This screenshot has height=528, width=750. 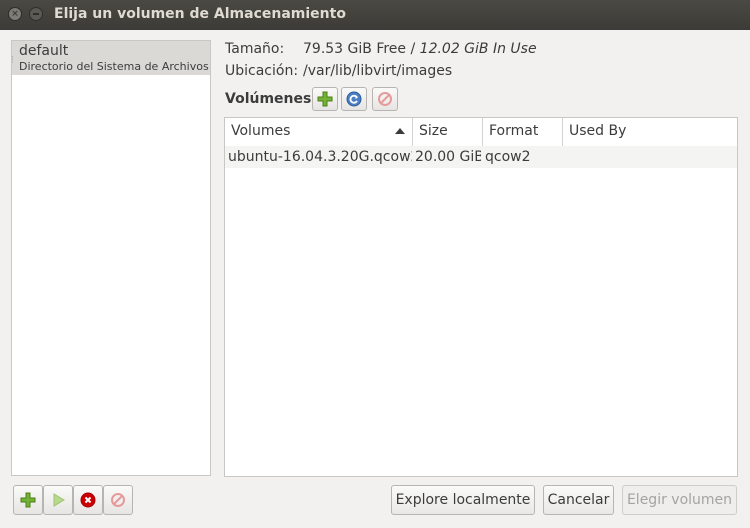 I want to click on pool-name: default, so click(x=44, y=51).